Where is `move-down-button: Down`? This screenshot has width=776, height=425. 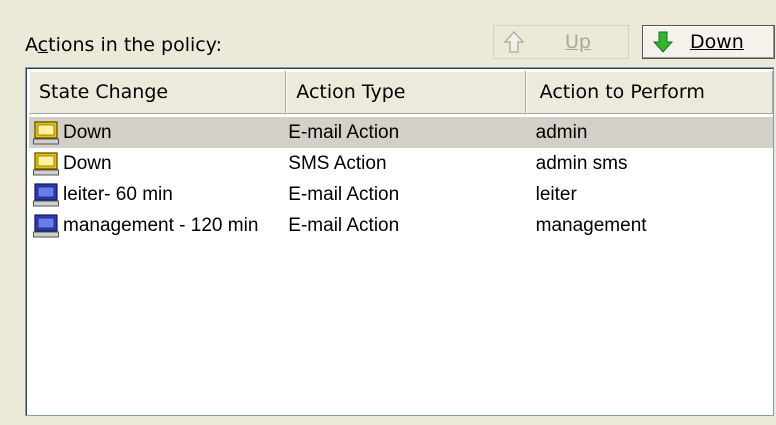 move-down-button: Down is located at coordinates (708, 42).